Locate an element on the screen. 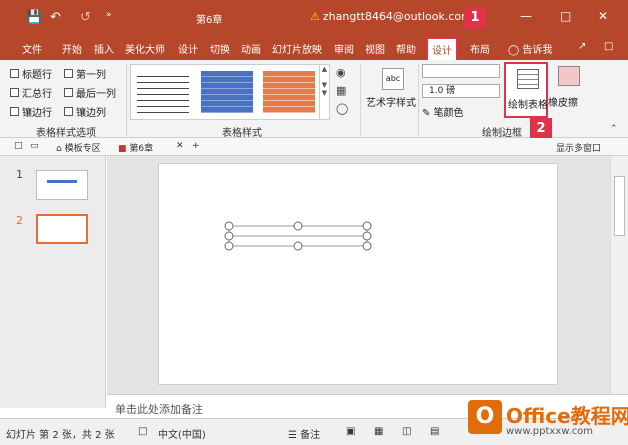  tab-meihua: 美化大师 is located at coordinates (145, 48).